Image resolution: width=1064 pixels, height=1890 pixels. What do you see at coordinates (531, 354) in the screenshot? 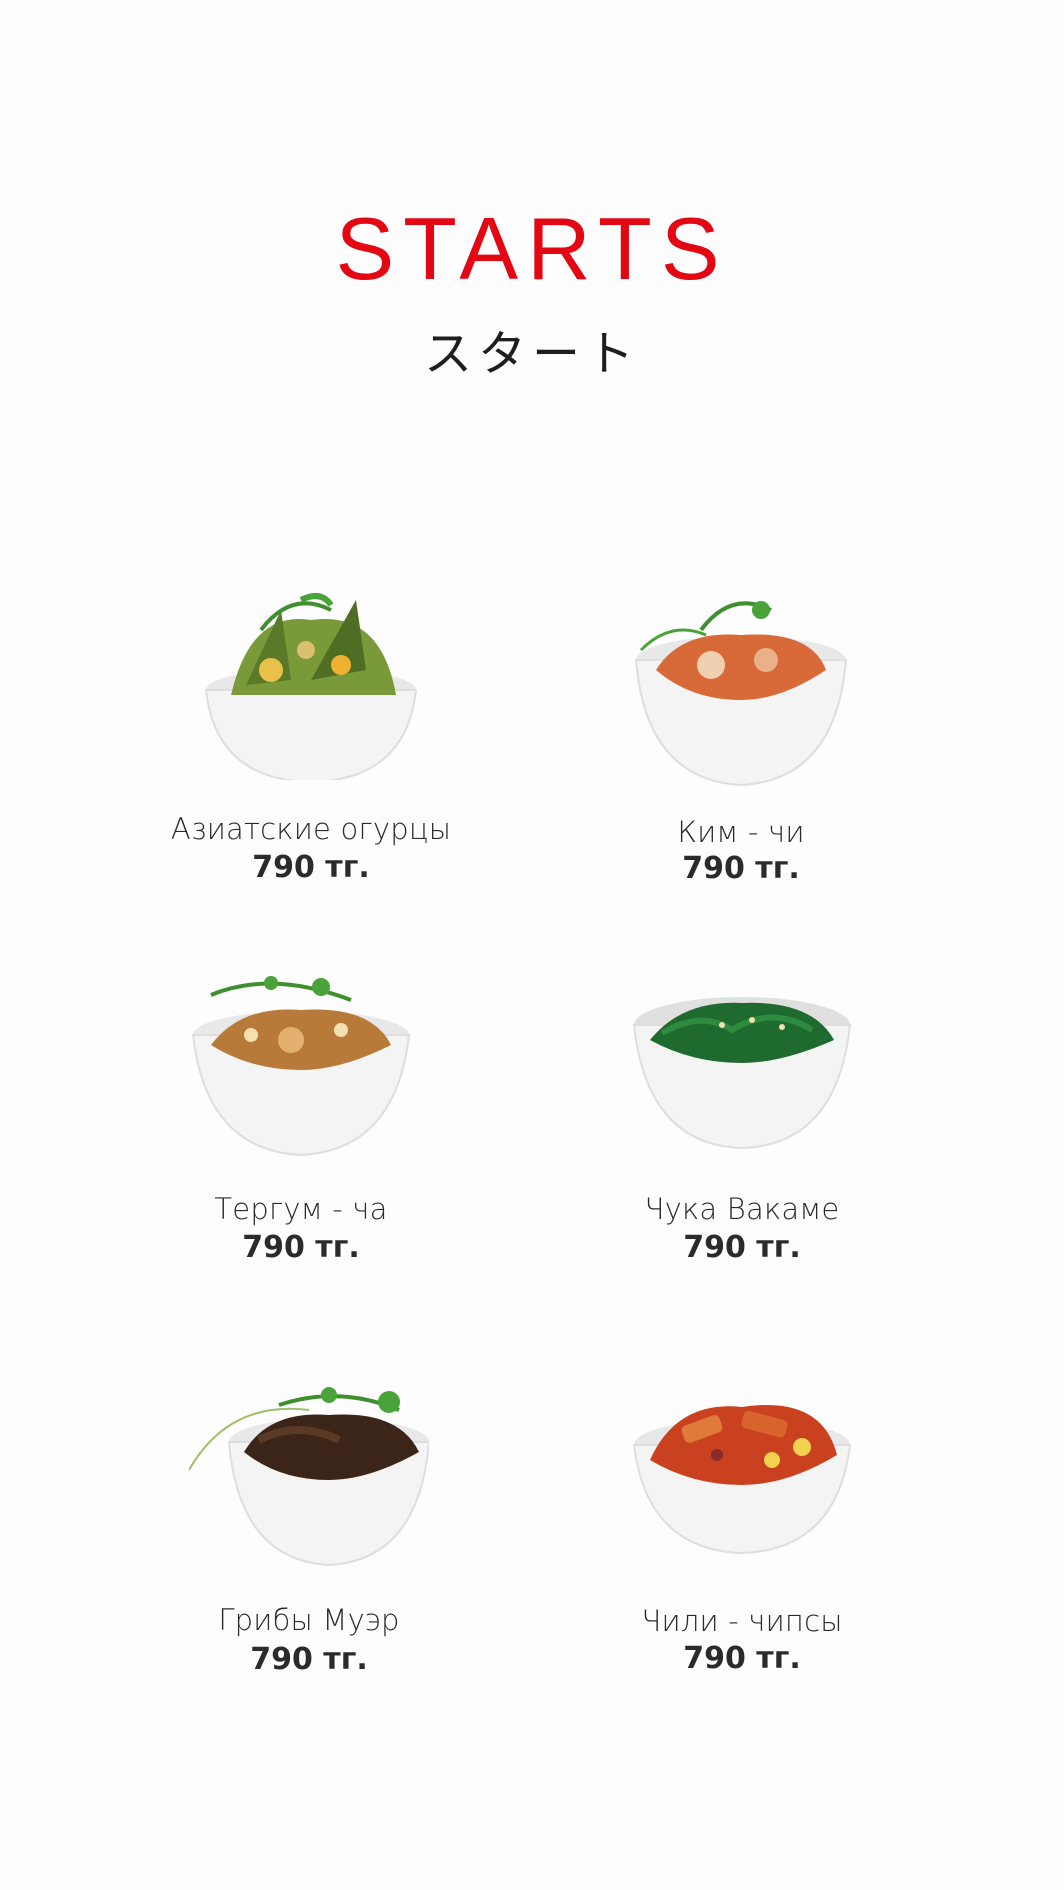
I see `page-subtitle: スタート` at bounding box center [531, 354].